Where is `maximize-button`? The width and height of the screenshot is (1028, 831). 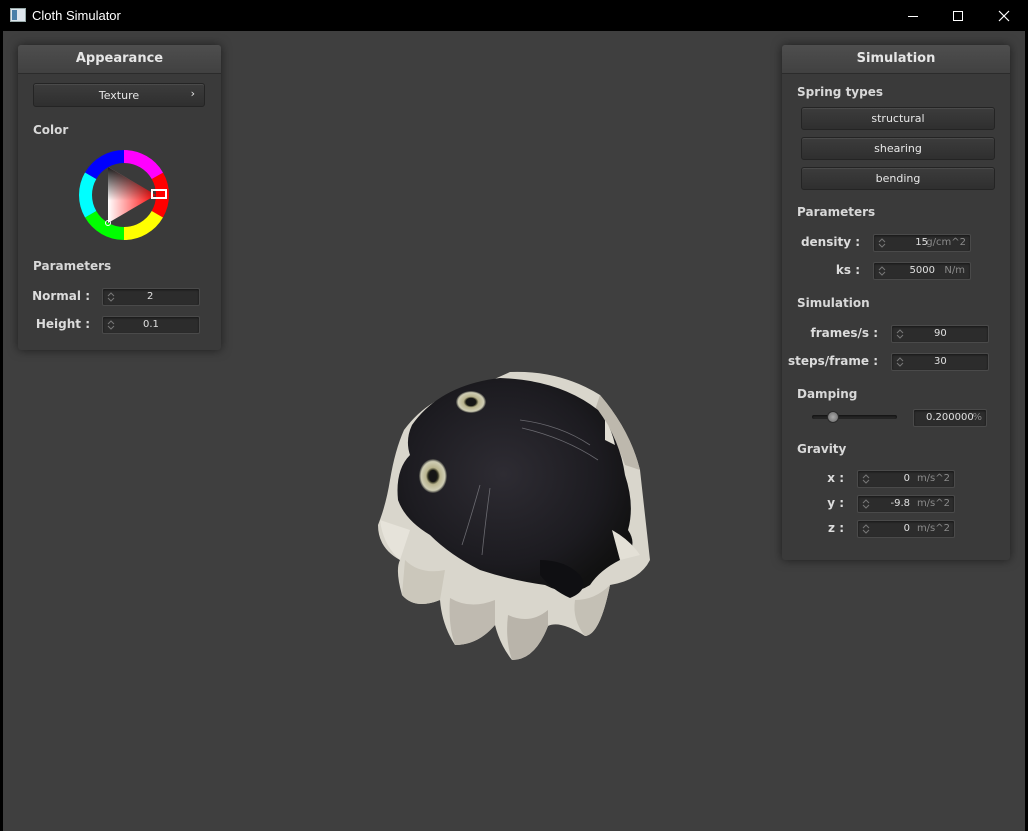
maximize-button is located at coordinates (958, 15).